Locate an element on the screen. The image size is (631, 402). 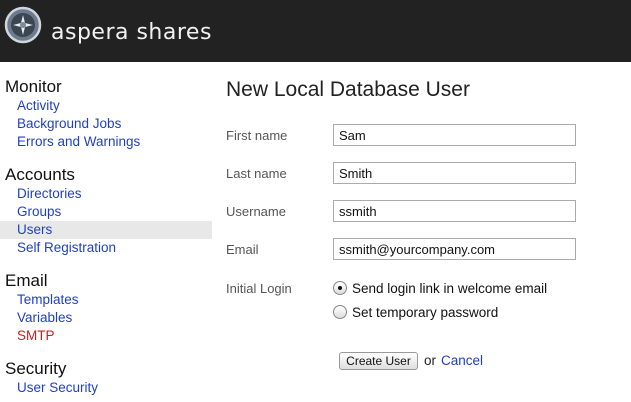
sidebar-item-activity: Activity is located at coordinates (106, 106).